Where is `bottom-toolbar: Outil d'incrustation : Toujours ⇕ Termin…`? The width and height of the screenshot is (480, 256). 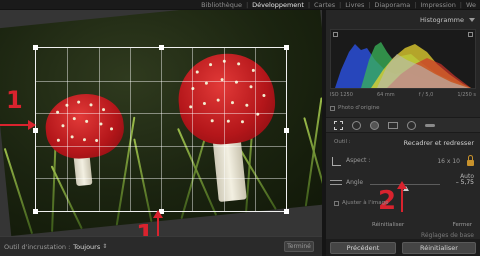
bottom-toolbar: Outil d'incrustation : Toujours ⇕ Termin… is located at coordinates (161, 246).